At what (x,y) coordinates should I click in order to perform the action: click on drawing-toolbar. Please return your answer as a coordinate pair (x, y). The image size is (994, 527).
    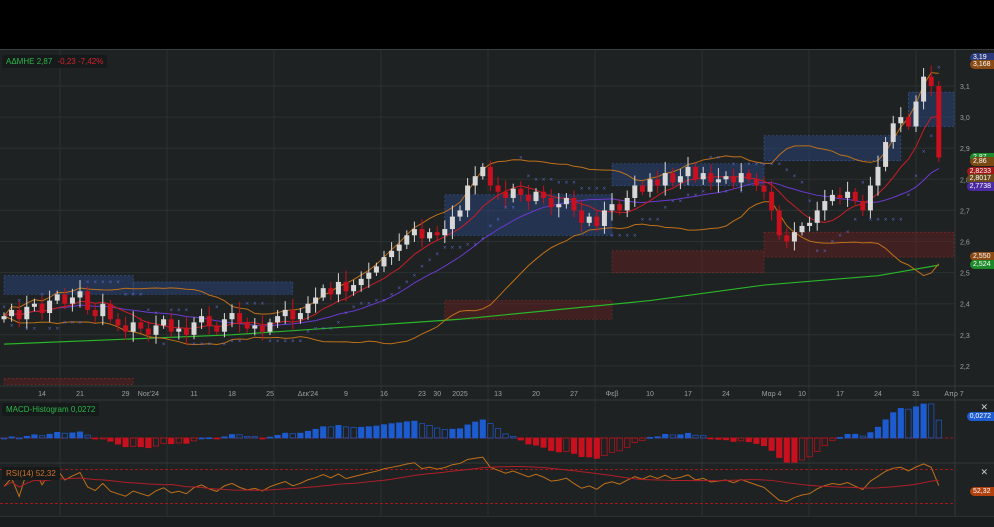
    Looking at the image, I should click on (497, 521).